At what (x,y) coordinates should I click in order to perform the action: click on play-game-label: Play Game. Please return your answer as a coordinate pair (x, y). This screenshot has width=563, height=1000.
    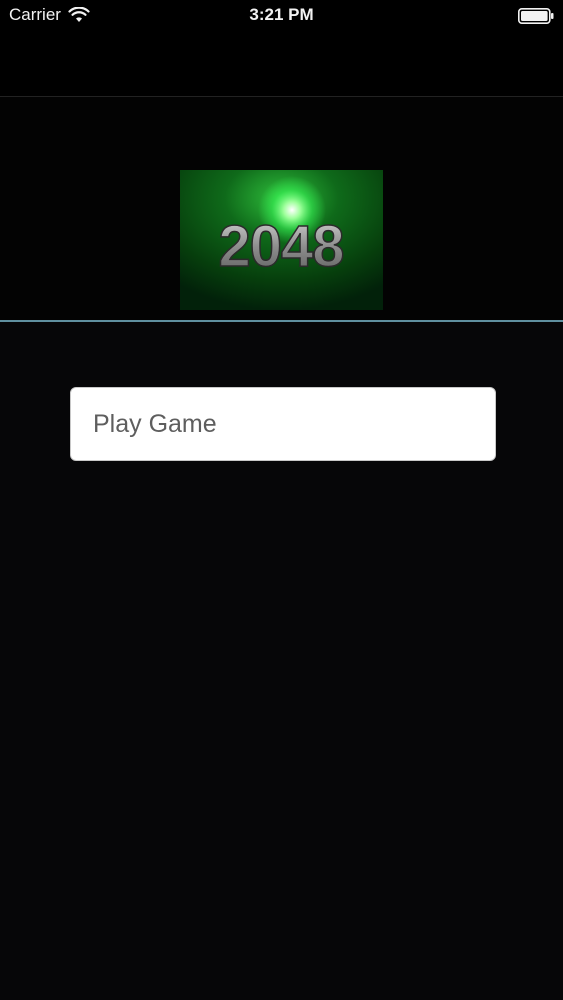
    Looking at the image, I should click on (155, 424).